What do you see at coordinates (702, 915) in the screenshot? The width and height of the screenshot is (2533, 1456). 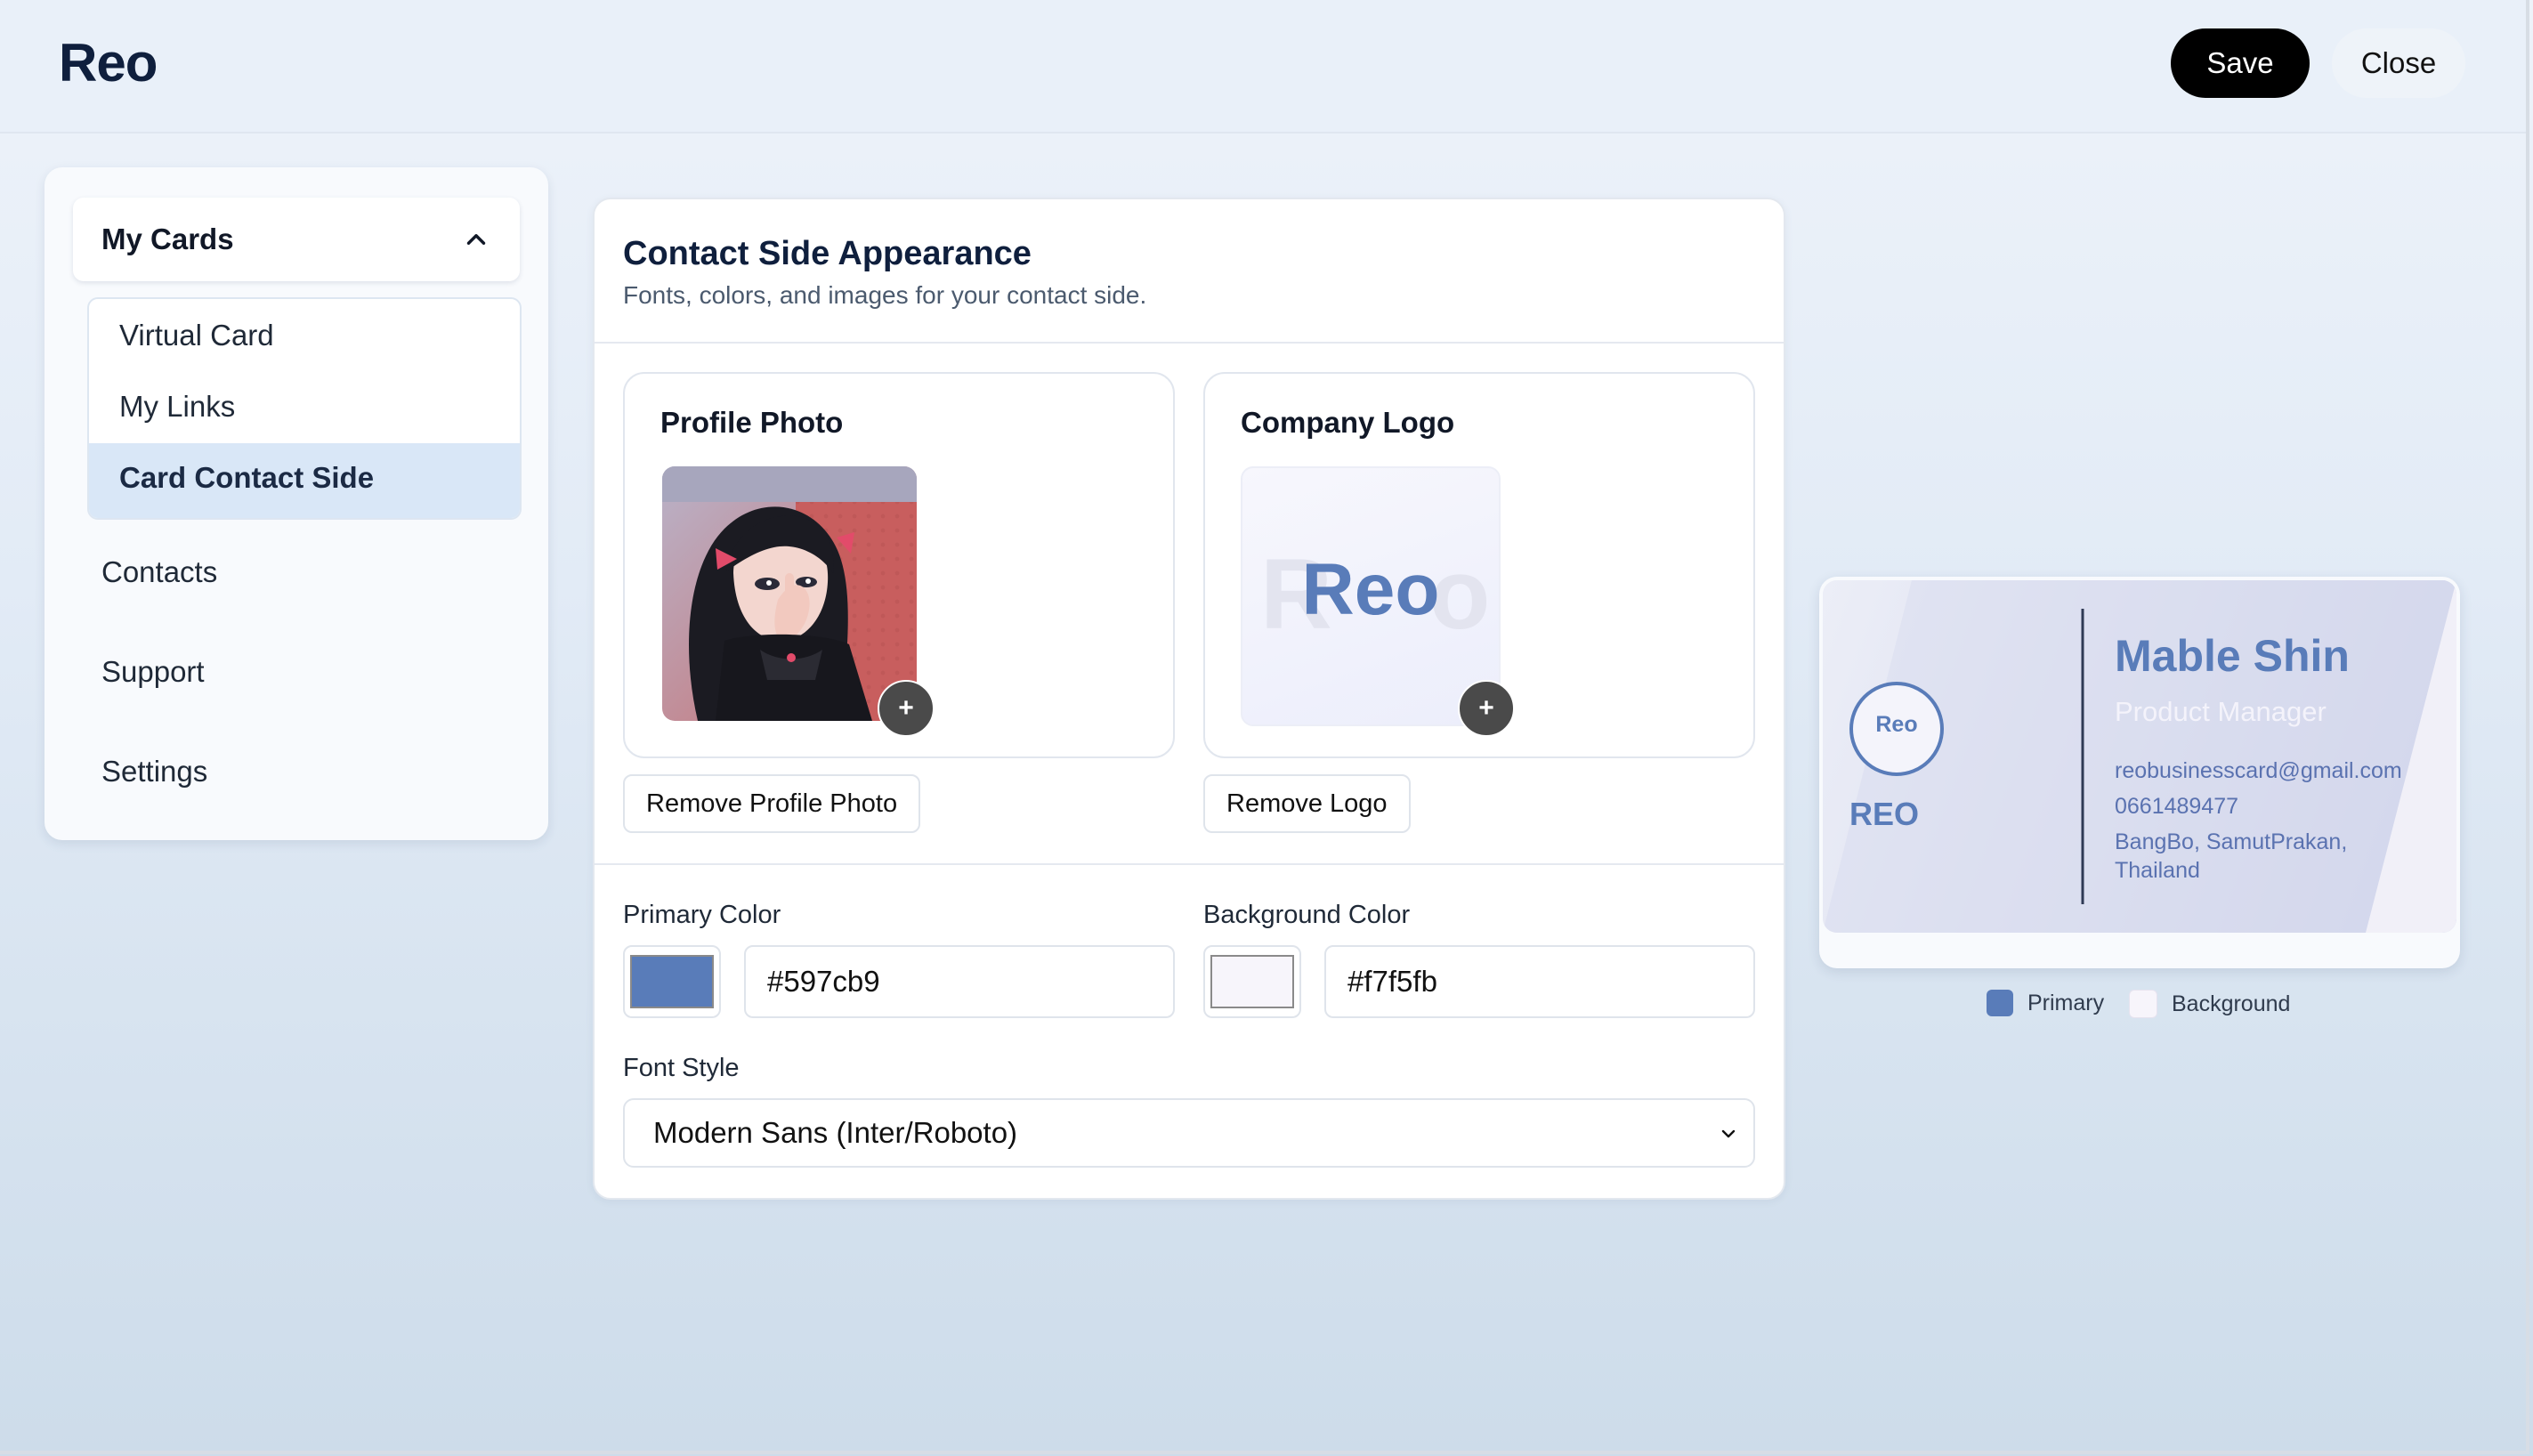 I see `primary-color-label: Primary Color` at bounding box center [702, 915].